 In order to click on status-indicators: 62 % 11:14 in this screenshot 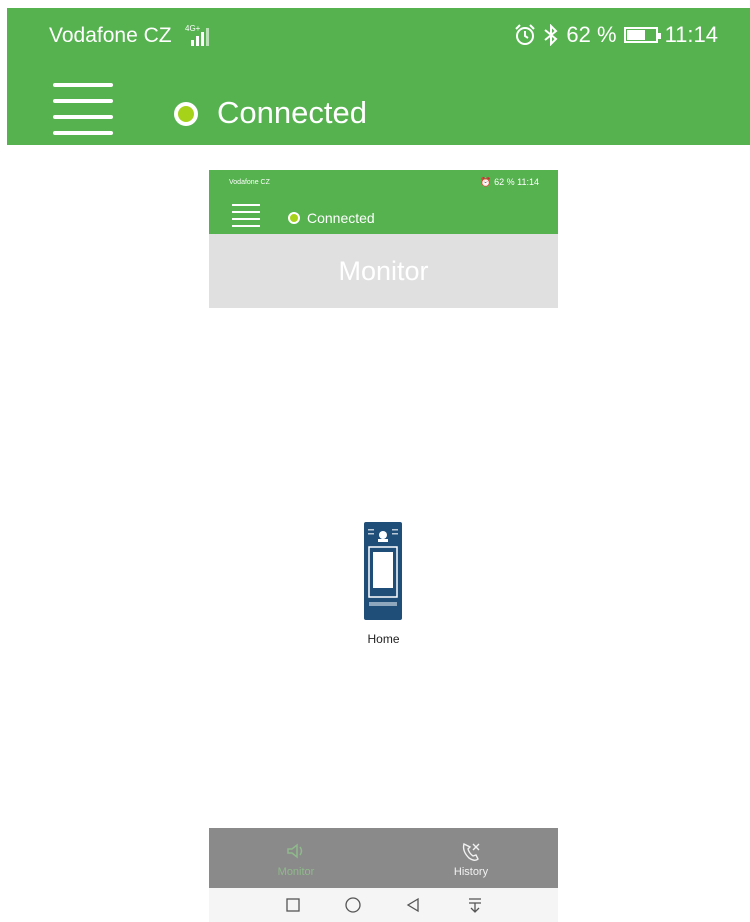, I will do `click(616, 35)`.